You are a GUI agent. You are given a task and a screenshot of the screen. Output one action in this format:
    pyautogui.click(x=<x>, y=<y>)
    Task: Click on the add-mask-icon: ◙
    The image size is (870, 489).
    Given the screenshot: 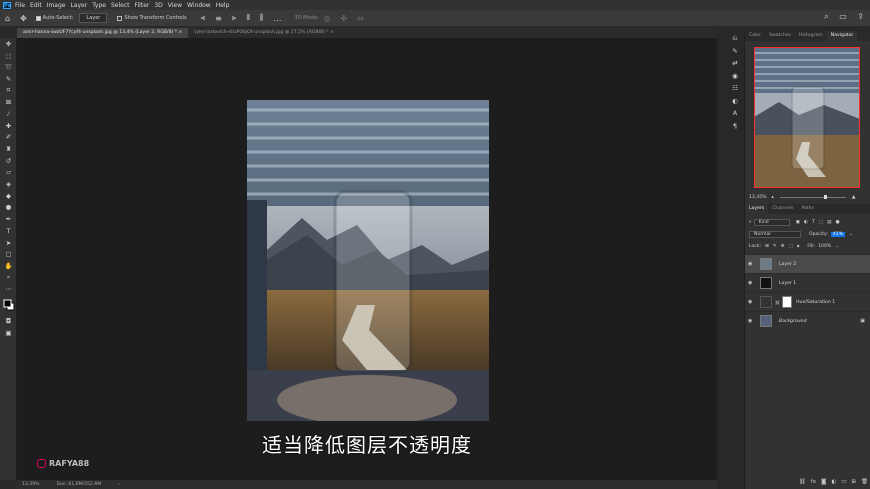 What is the action you would take?
    pyautogui.click(x=823, y=482)
    